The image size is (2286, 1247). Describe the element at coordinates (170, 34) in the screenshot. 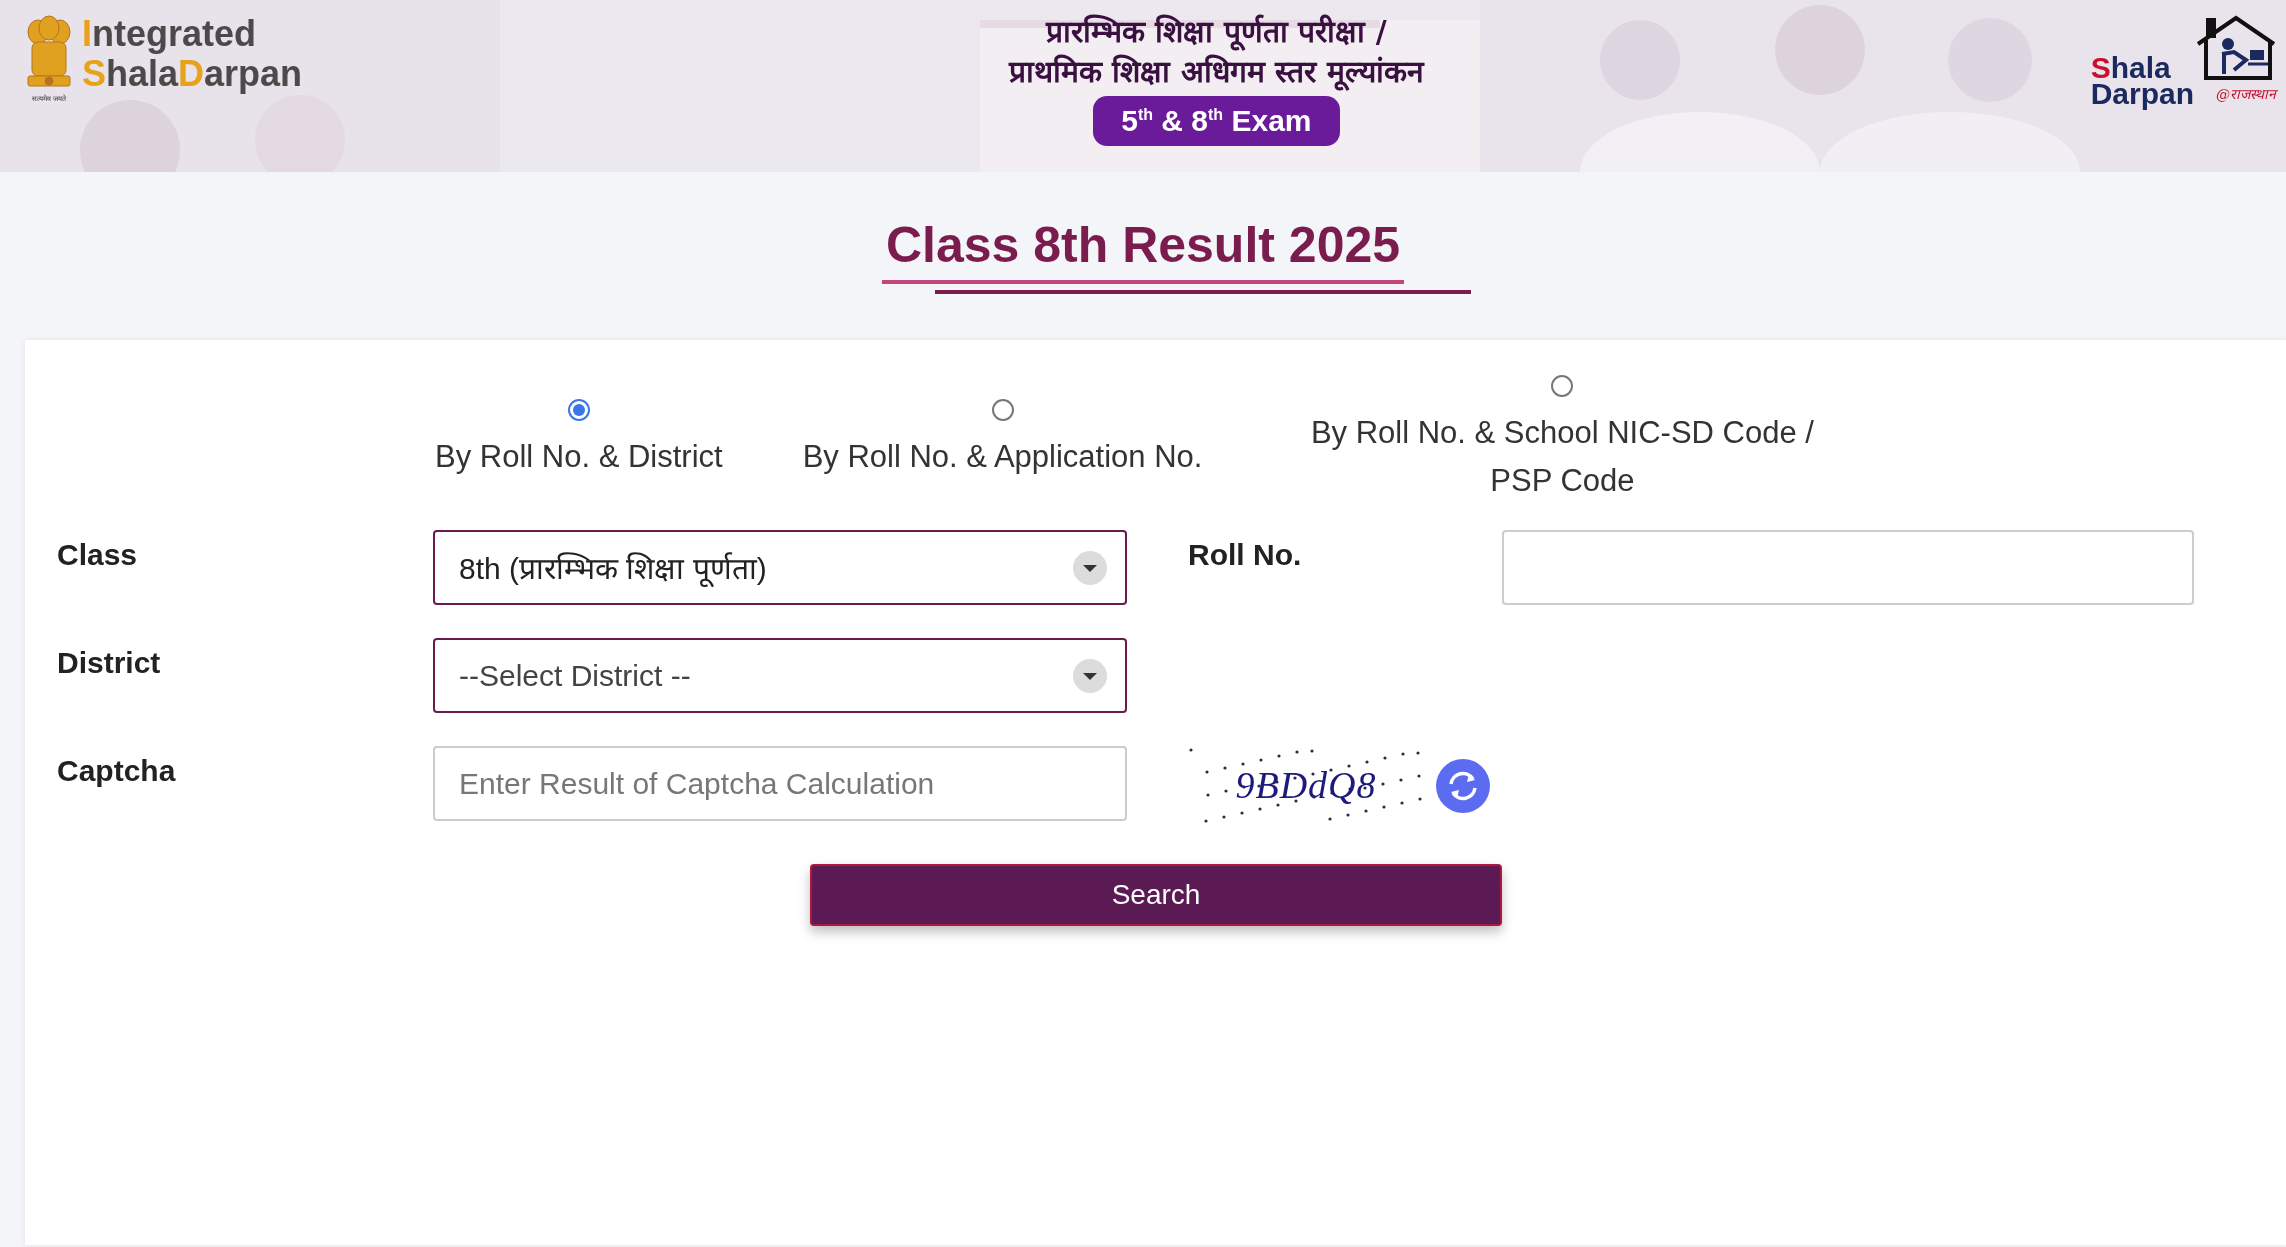

I see `logo-text: Integrated` at that location.